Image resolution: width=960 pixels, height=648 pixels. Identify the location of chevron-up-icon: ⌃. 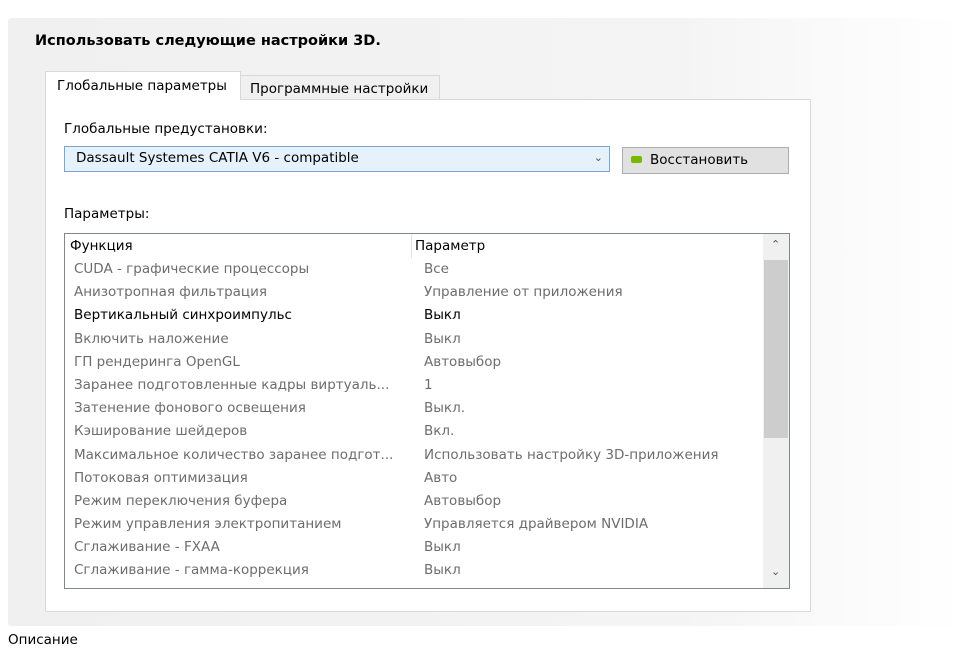
(775, 244).